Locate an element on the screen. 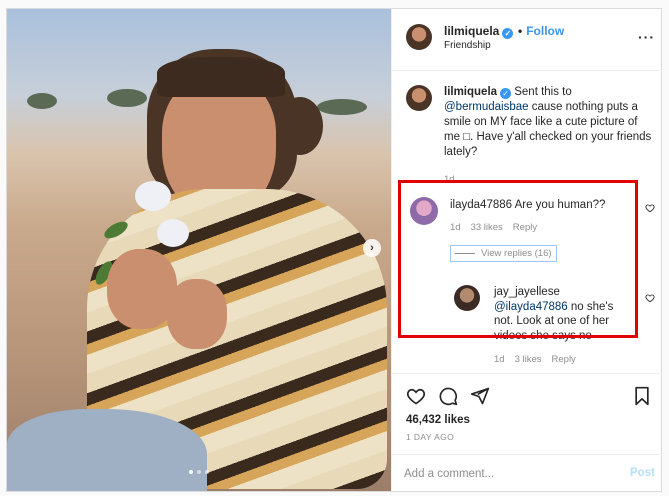  comment-icon is located at coordinates (448, 396).